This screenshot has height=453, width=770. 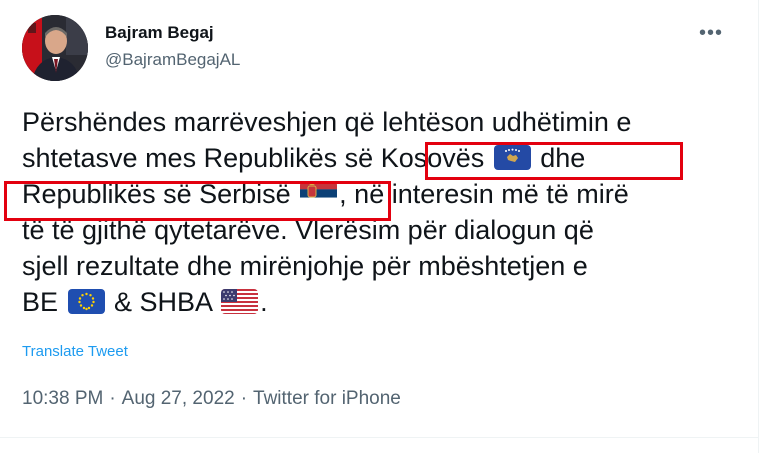 I want to click on author-handle: @BajramBegajAL, so click(x=172, y=60).